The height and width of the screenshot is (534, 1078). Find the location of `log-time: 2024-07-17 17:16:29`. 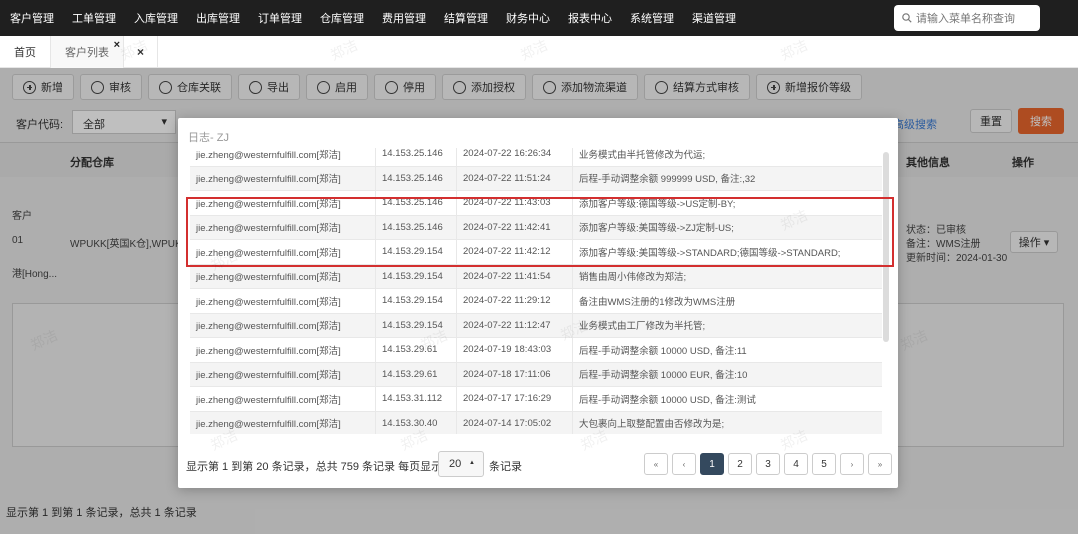

log-time: 2024-07-17 17:16:29 is located at coordinates (515, 399).